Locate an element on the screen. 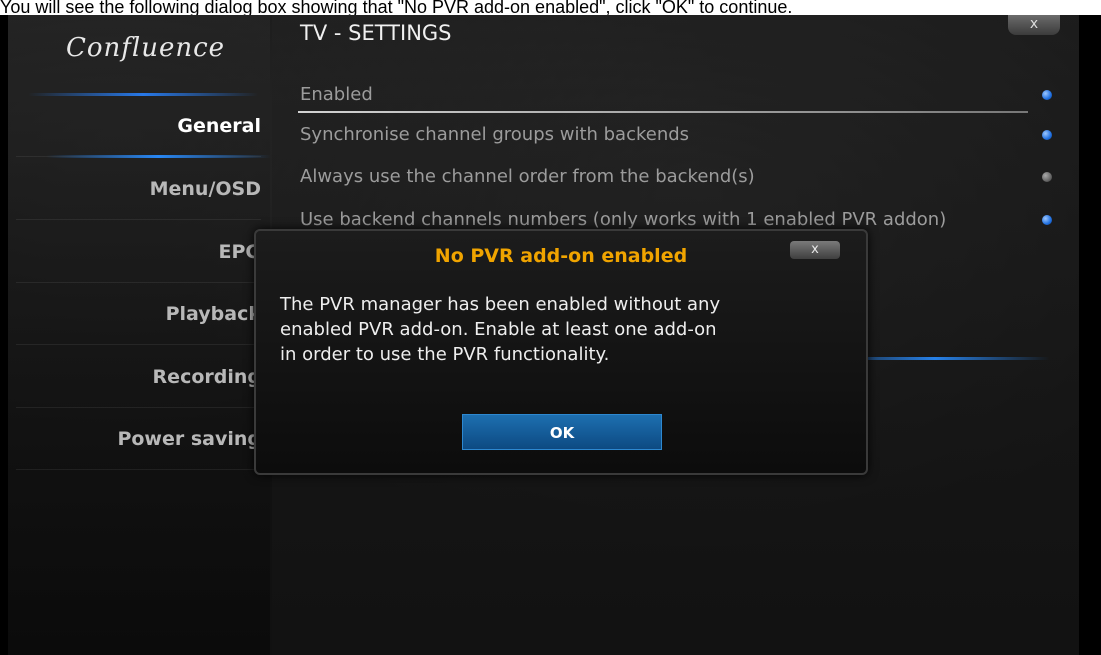  sidebar-item-playback: Playback is located at coordinates (138, 314).